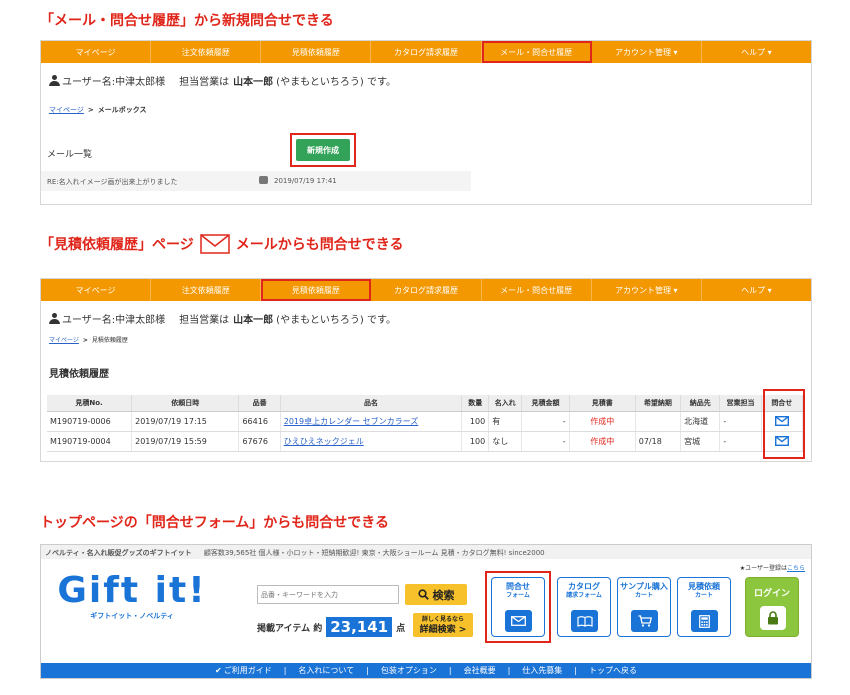  Describe the element at coordinates (117, 245) in the screenshot. I see `heading-estimate-part1: 「見積依頼履歴」ページ` at that location.